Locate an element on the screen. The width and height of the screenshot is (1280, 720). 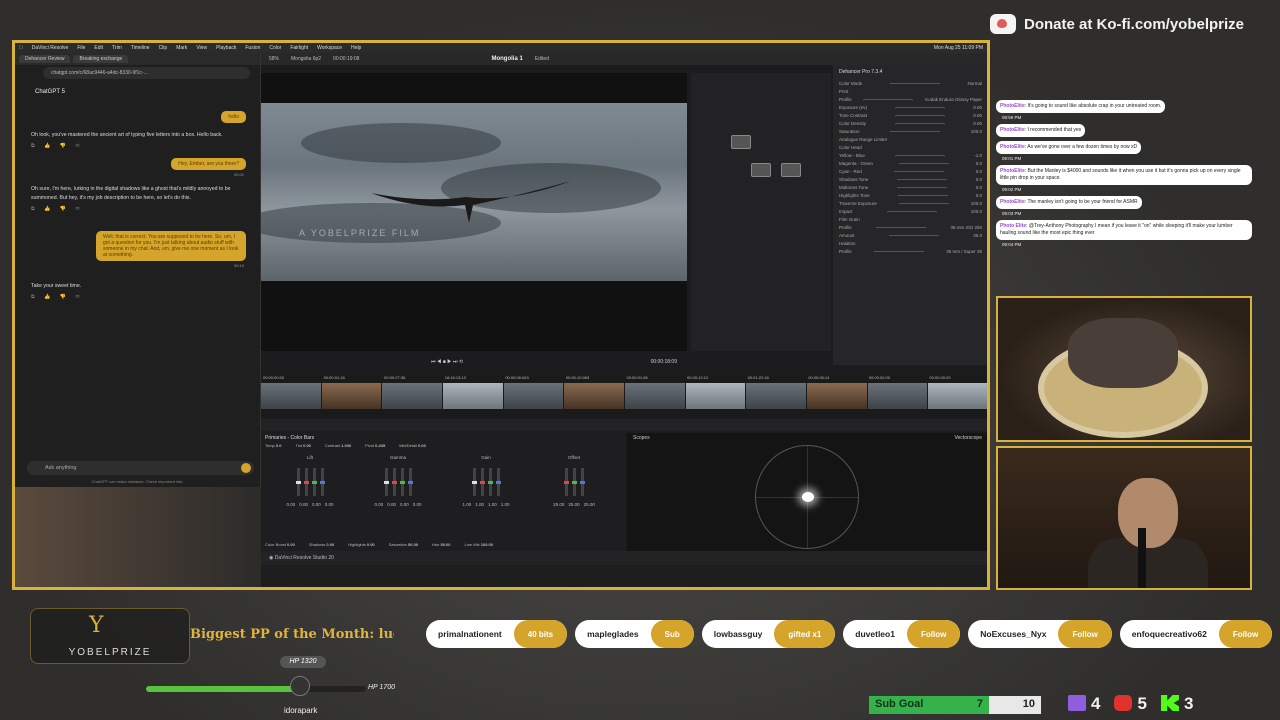
menu-color: Color is located at coordinates (275, 48).